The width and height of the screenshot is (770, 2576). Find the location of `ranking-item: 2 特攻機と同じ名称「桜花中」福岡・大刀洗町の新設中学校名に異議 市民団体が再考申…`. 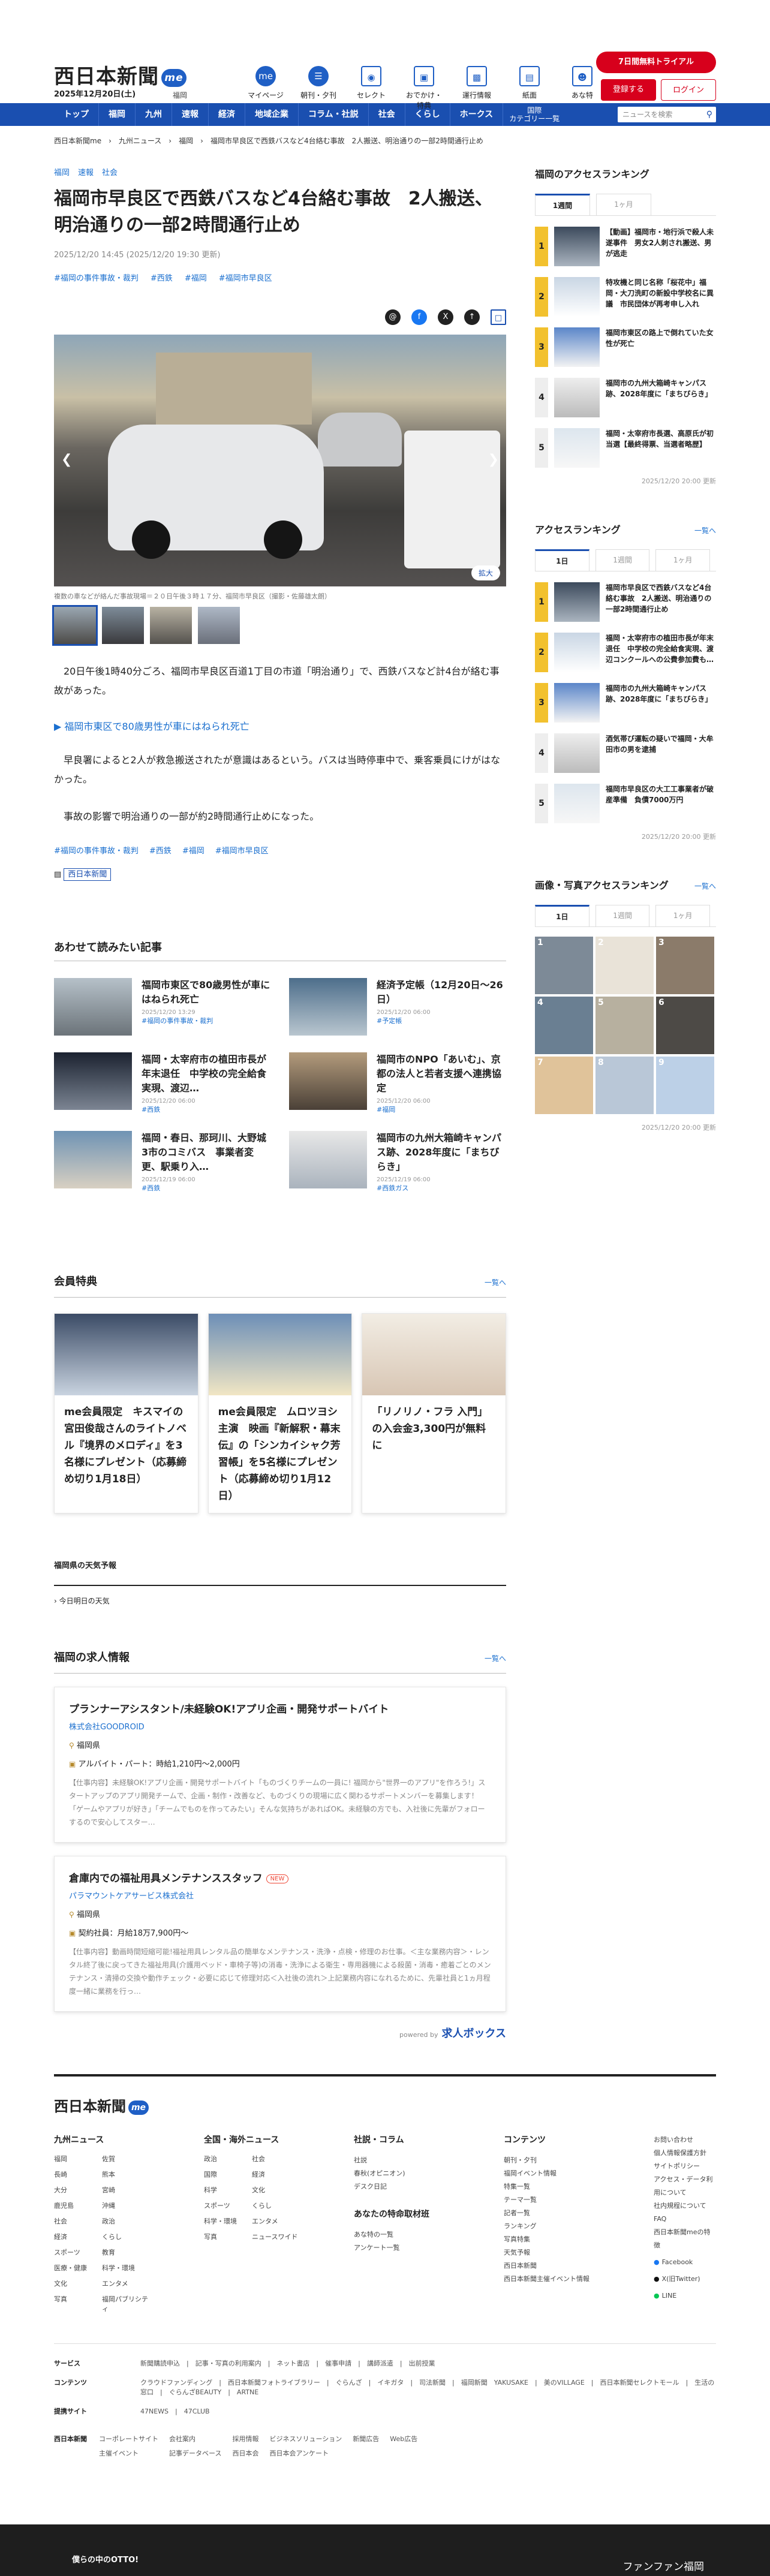

ranking-item: 2 特攻機と同じ名称「桜花中」福岡・大刀洗町の新設中学校名に異議 市民団体が再考申… is located at coordinates (625, 297).